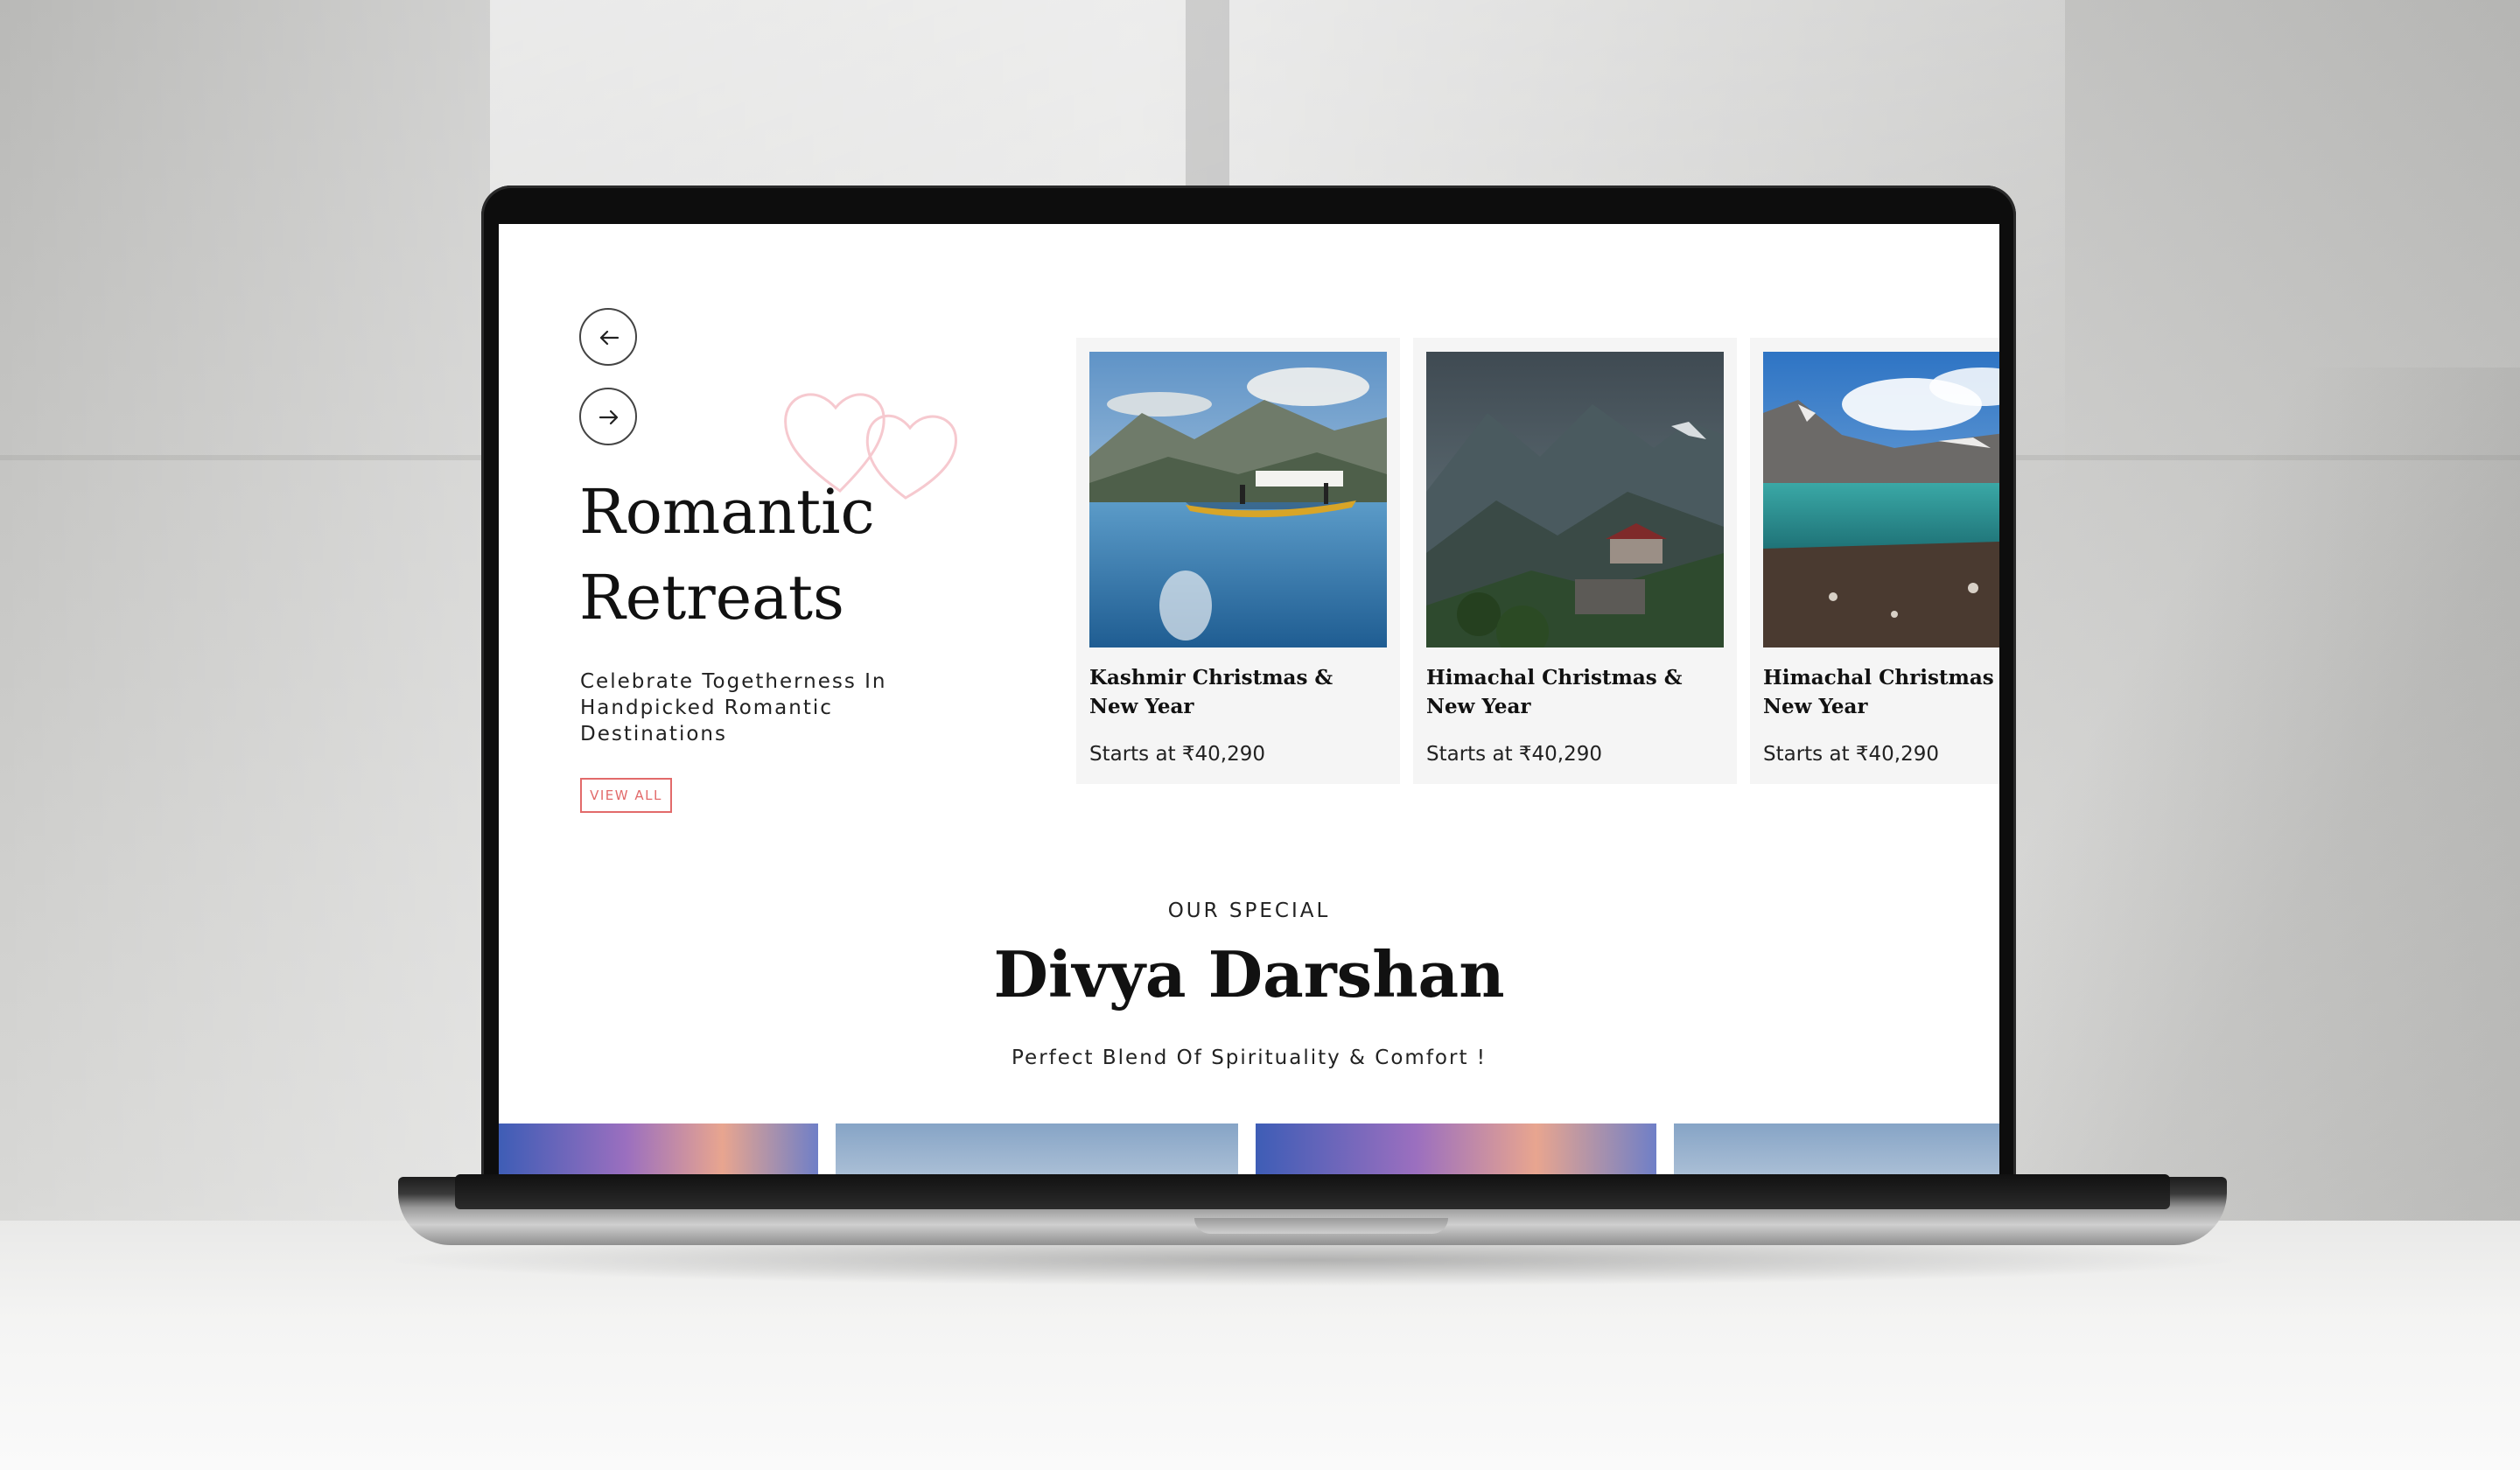  I want to click on section-title-romantic: Romantic Retreats, so click(727, 555).